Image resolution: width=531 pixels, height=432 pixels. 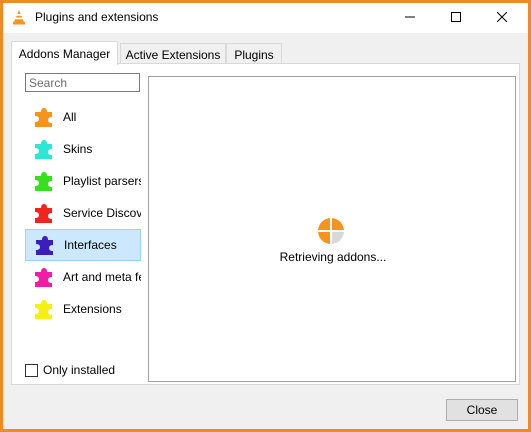 I want to click on close-icon, so click(x=502, y=18).